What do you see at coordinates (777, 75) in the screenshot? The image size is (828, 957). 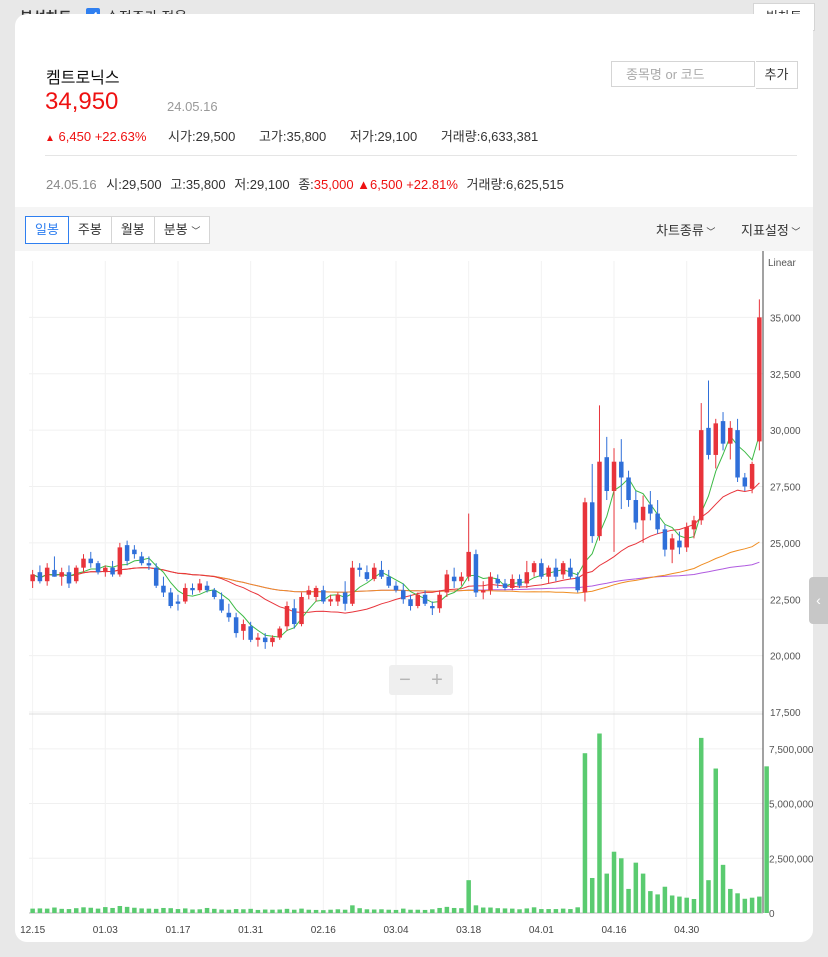 I see `add-button: 추가` at bounding box center [777, 75].